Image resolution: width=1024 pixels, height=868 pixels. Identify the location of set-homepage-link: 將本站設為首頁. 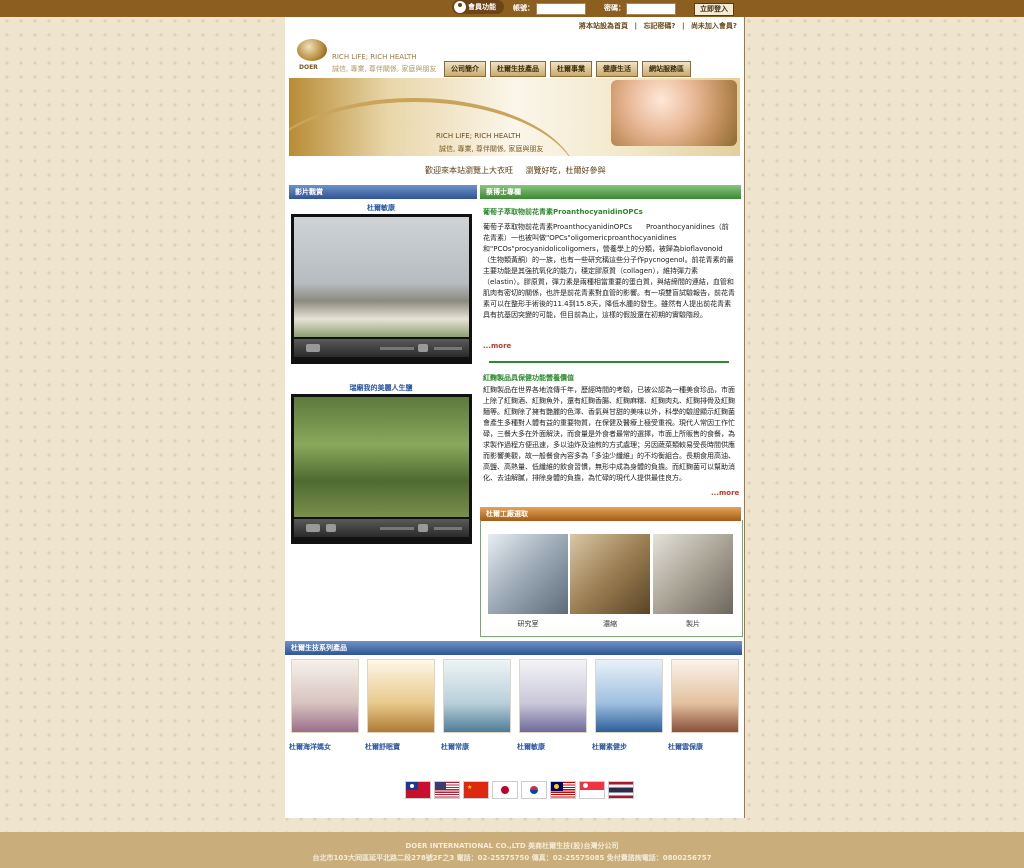
(603, 26).